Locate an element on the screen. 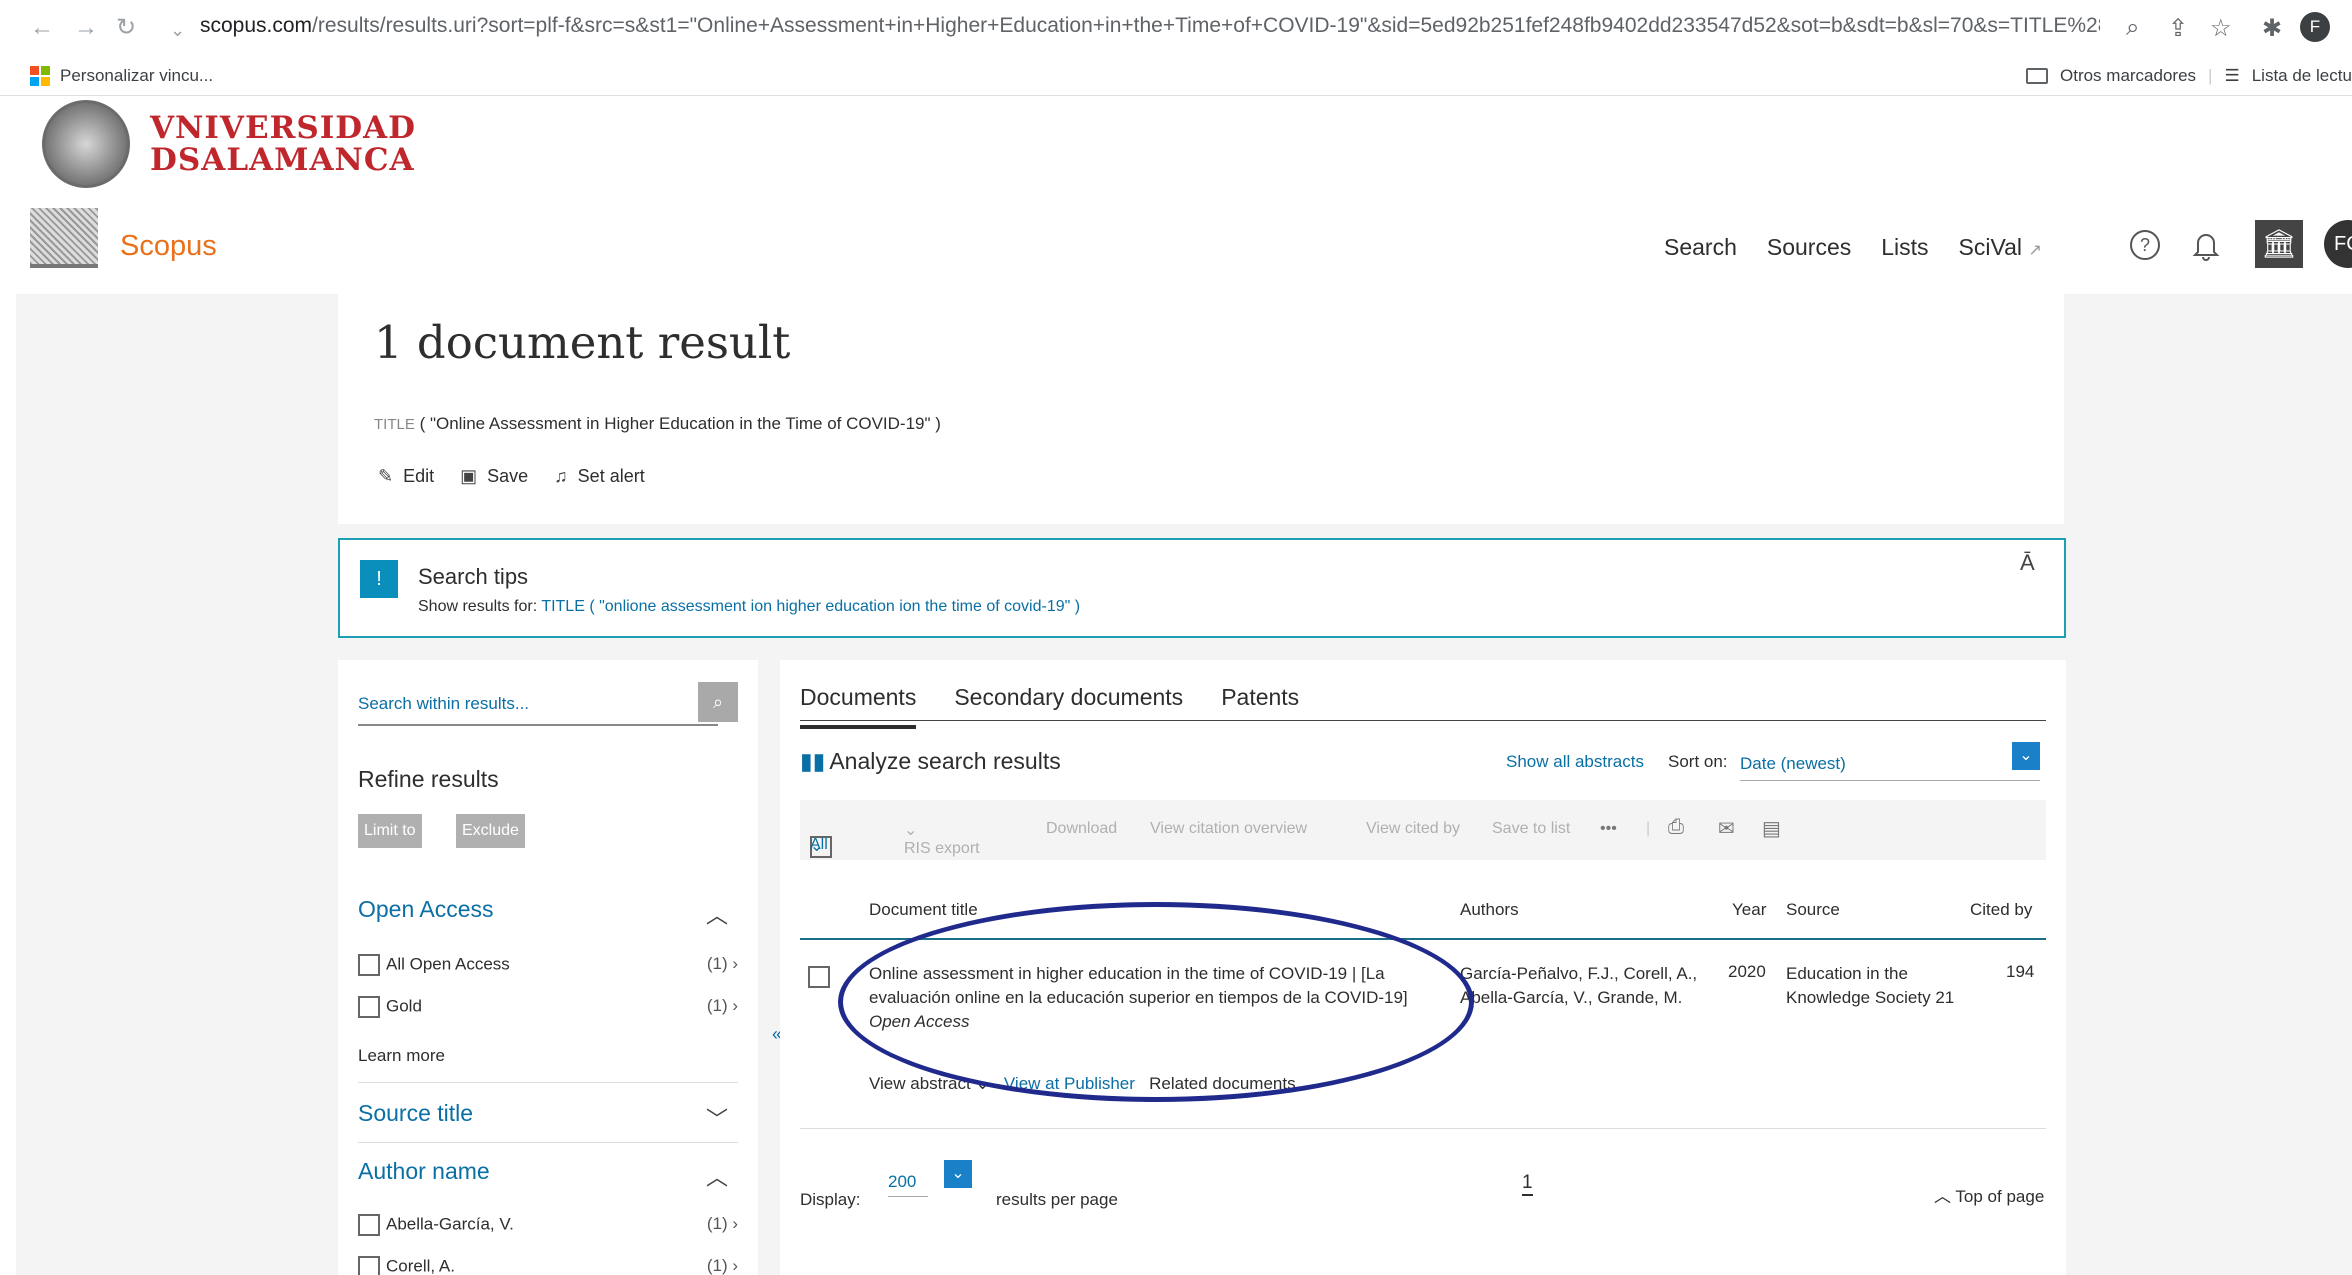  view-abstract-link: View abstract is located at coordinates (920, 1083).